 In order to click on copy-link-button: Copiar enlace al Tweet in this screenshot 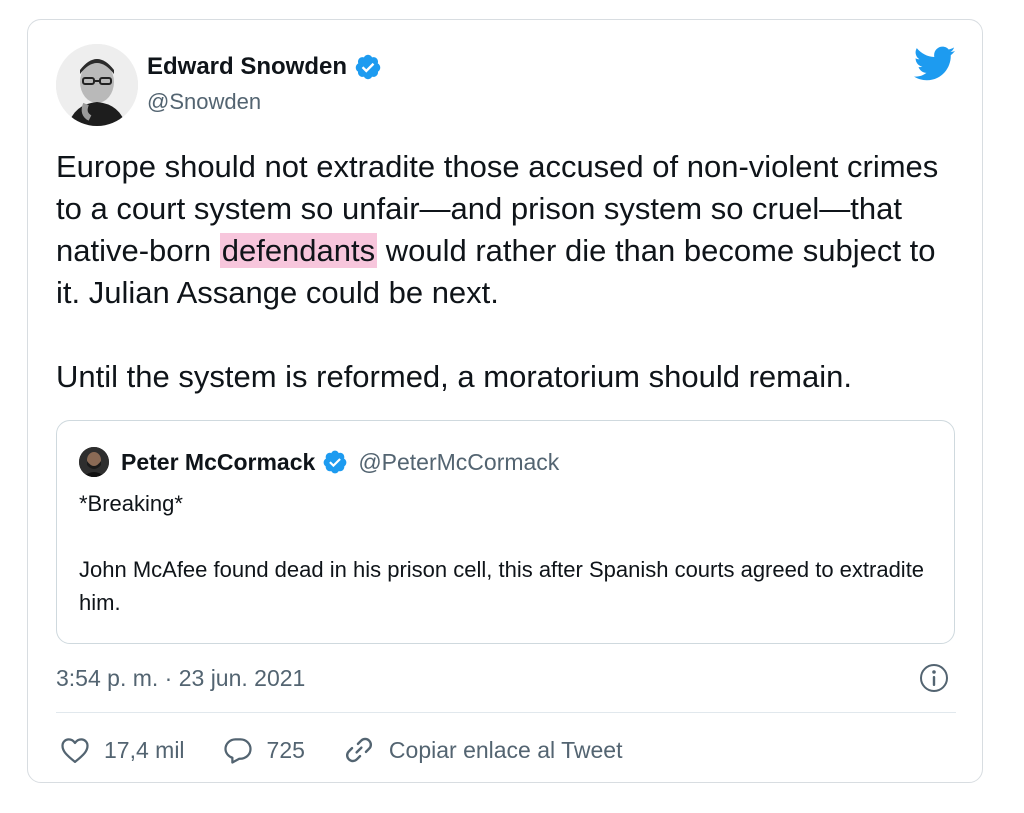, I will do `click(483, 750)`.